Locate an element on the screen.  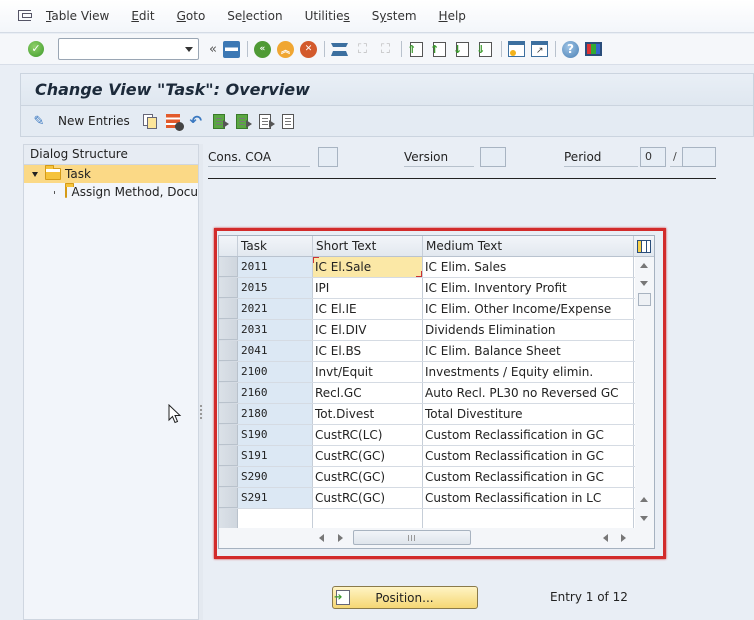
tree-item-task: Task is located at coordinates (111, 174).